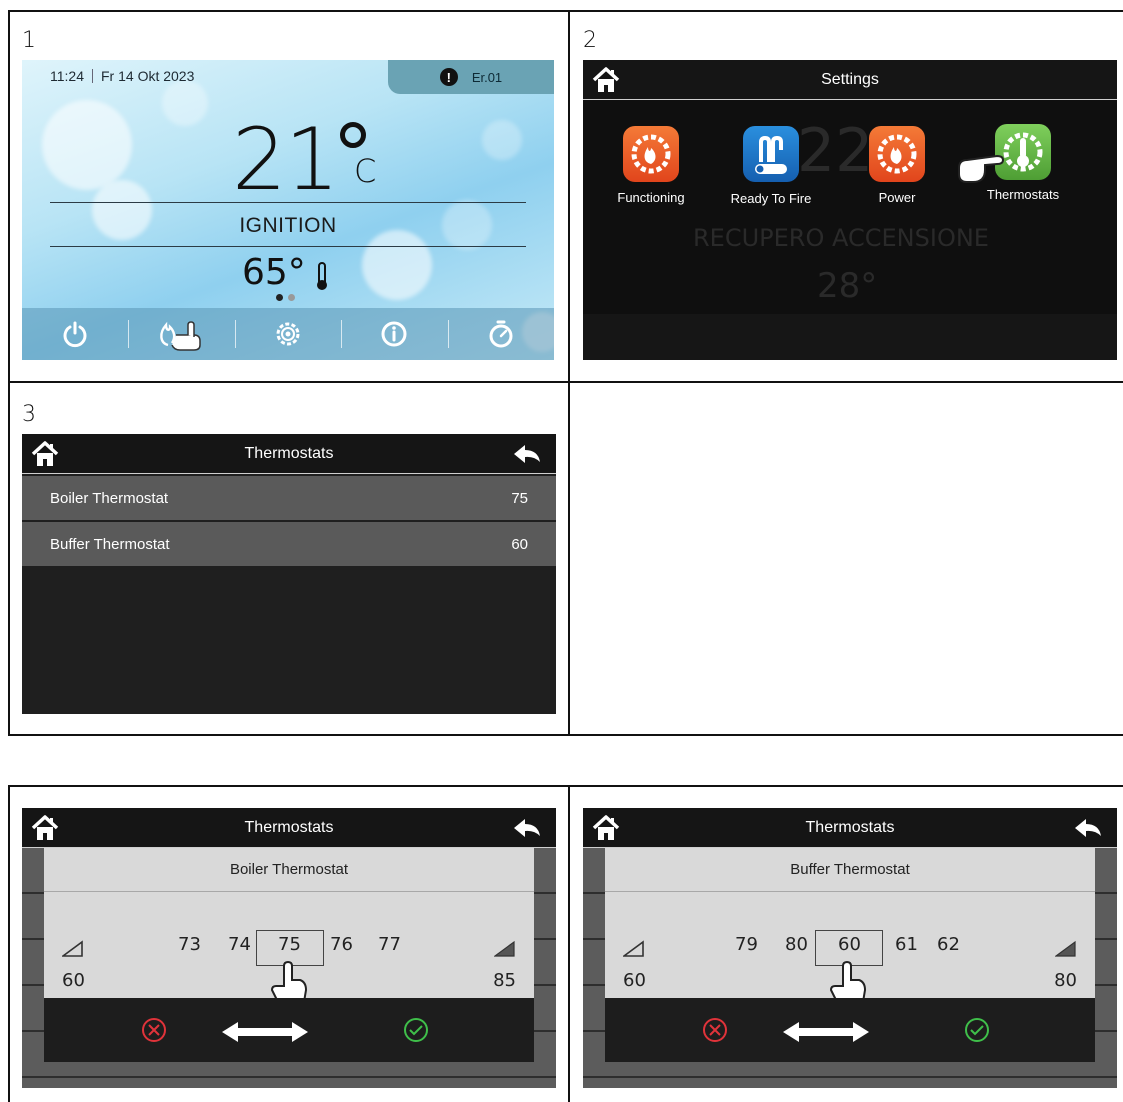  Describe the element at coordinates (796, 944) in the screenshot. I see `value-option: 80` at that location.